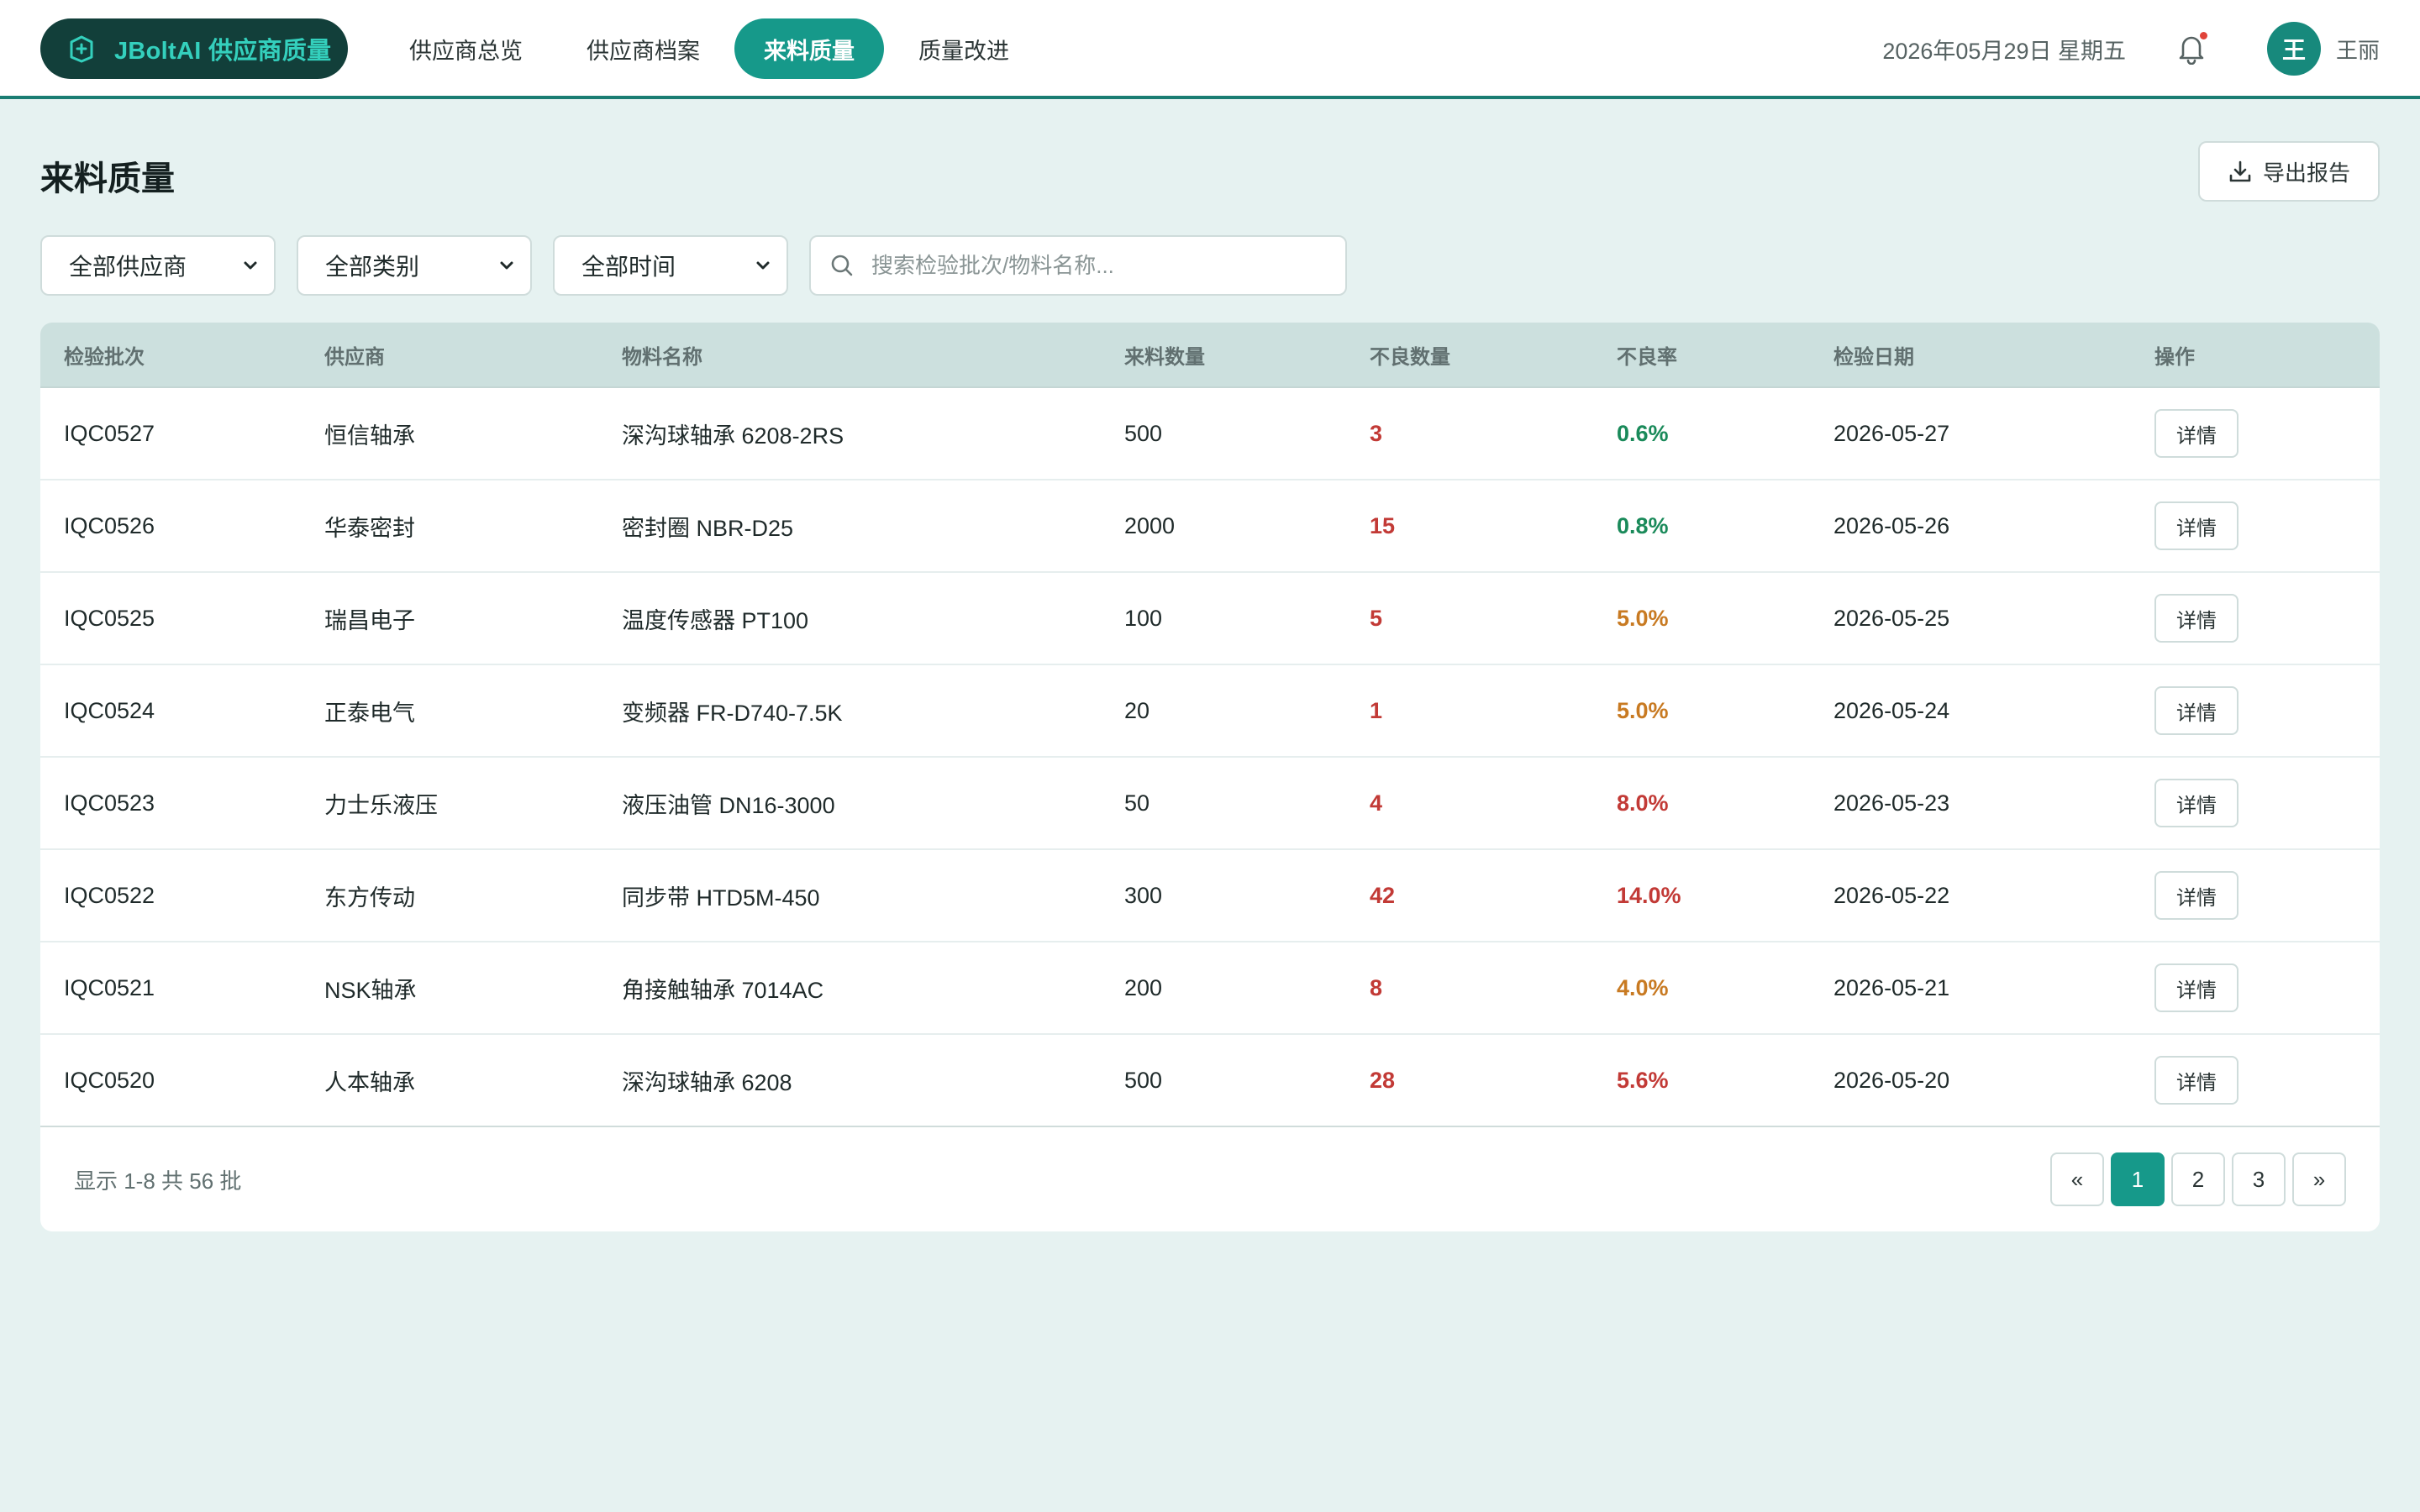  Describe the element at coordinates (1643, 618) in the screenshot. I see `cell-defect-rate: 5.0%` at that location.